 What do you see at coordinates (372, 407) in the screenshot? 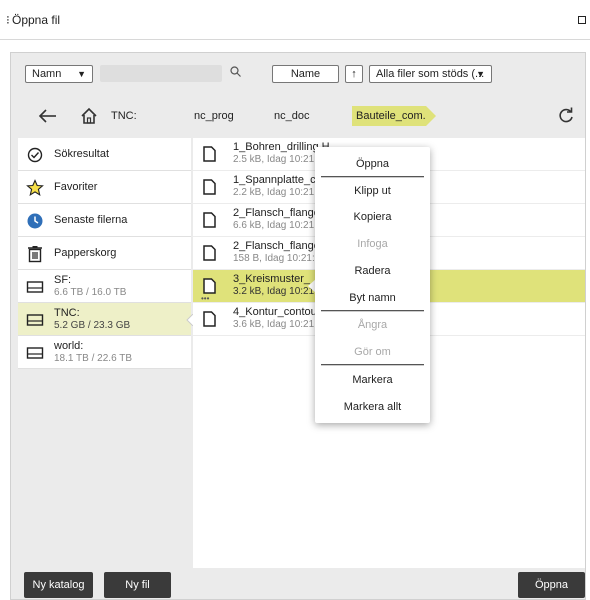
I see `menu-item-select-all: Markera allt` at bounding box center [372, 407].